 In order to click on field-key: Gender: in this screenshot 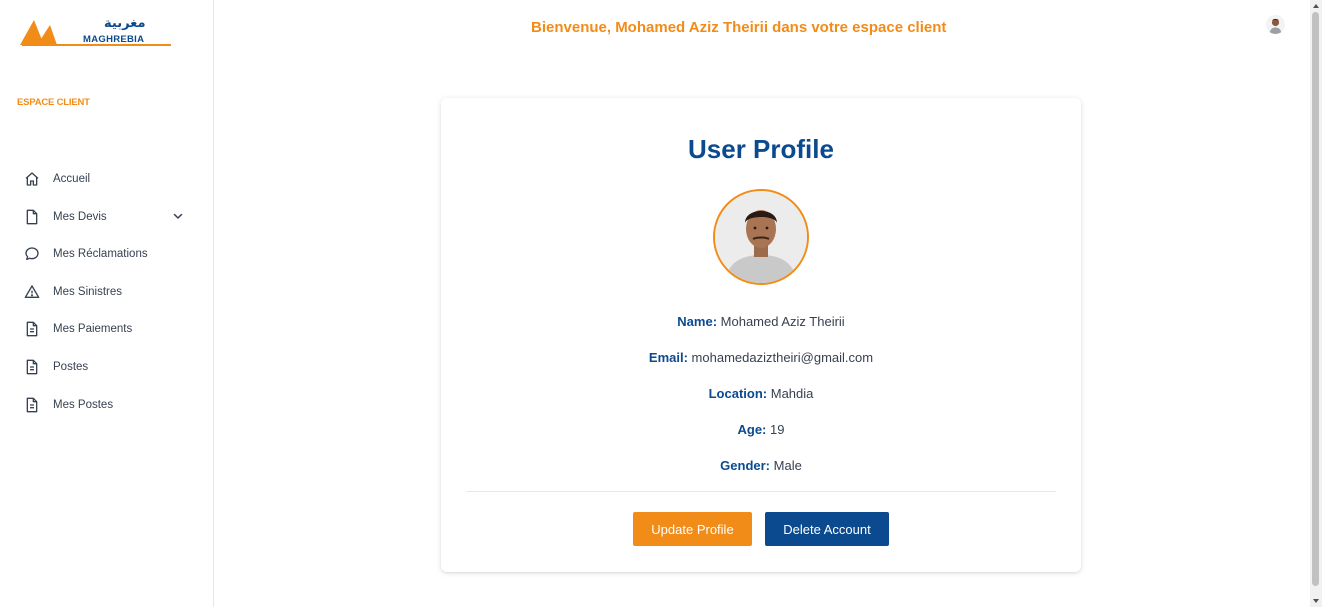, I will do `click(745, 465)`.